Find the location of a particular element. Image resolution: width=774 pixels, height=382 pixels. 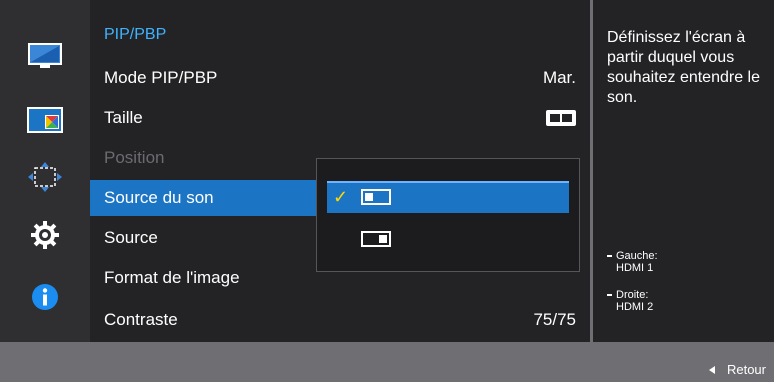

menu-item-label: Source du son is located at coordinates (159, 197).